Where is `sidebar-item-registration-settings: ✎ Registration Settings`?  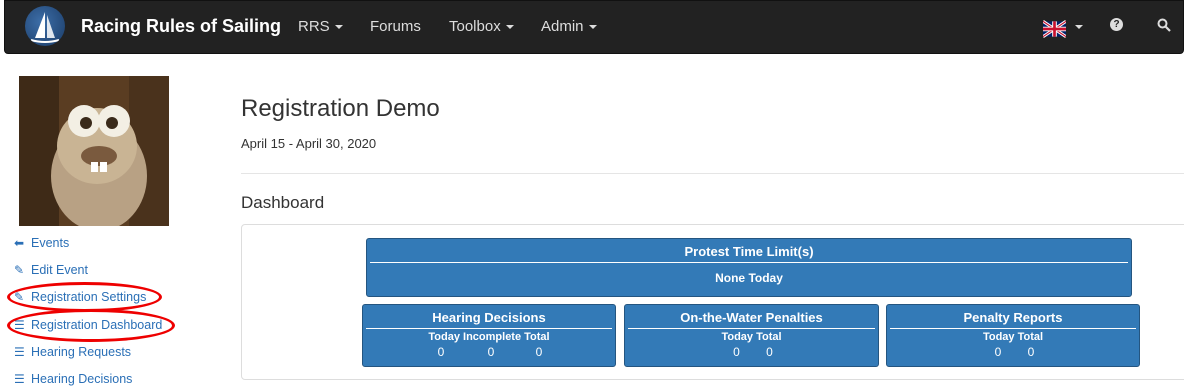
sidebar-item-registration-settings: ✎ Registration Settings is located at coordinates (80, 297).